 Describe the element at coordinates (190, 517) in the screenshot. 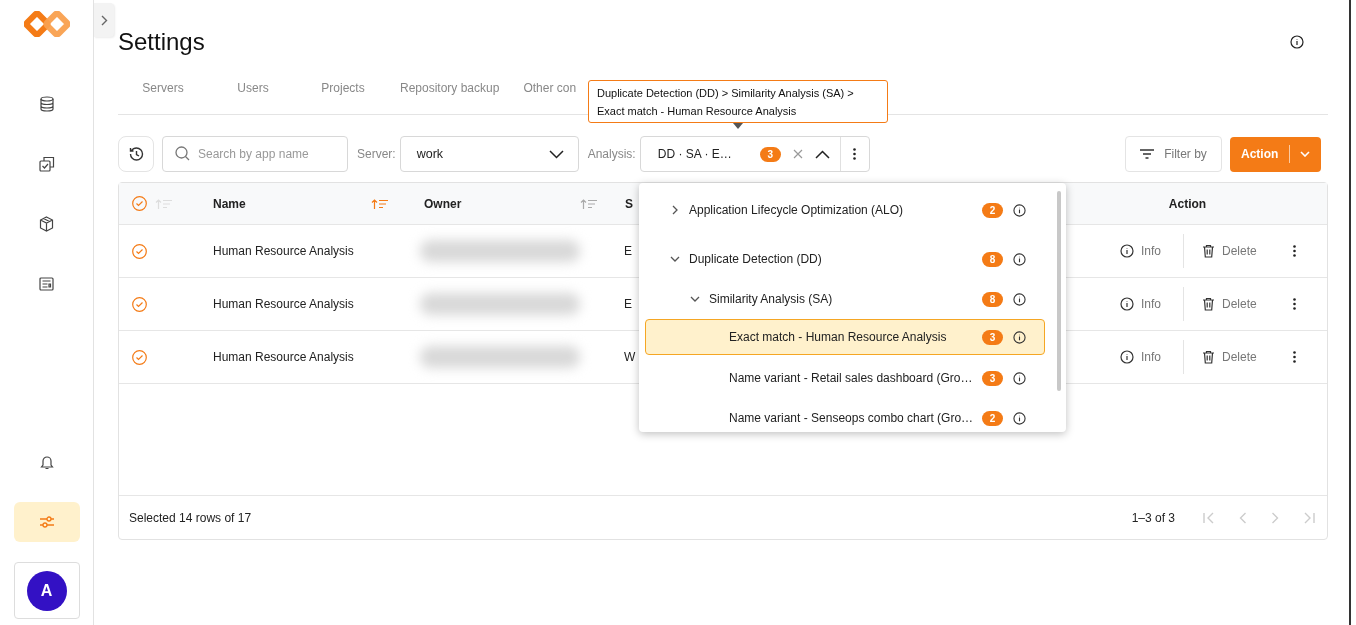

I see `selection-summary: Selected 14 rows of 17` at that location.